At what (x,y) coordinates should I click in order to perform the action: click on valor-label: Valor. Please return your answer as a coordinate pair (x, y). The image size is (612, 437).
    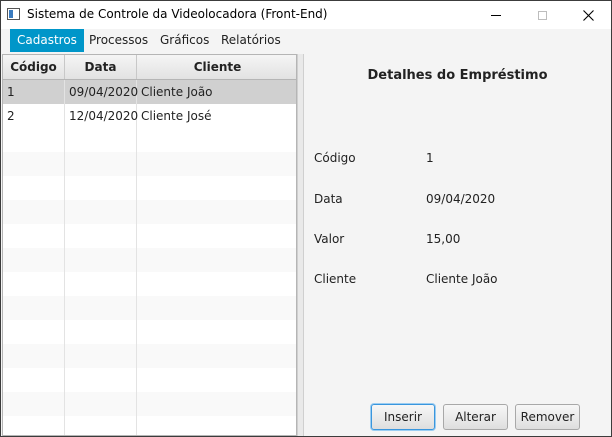
    Looking at the image, I should click on (329, 239).